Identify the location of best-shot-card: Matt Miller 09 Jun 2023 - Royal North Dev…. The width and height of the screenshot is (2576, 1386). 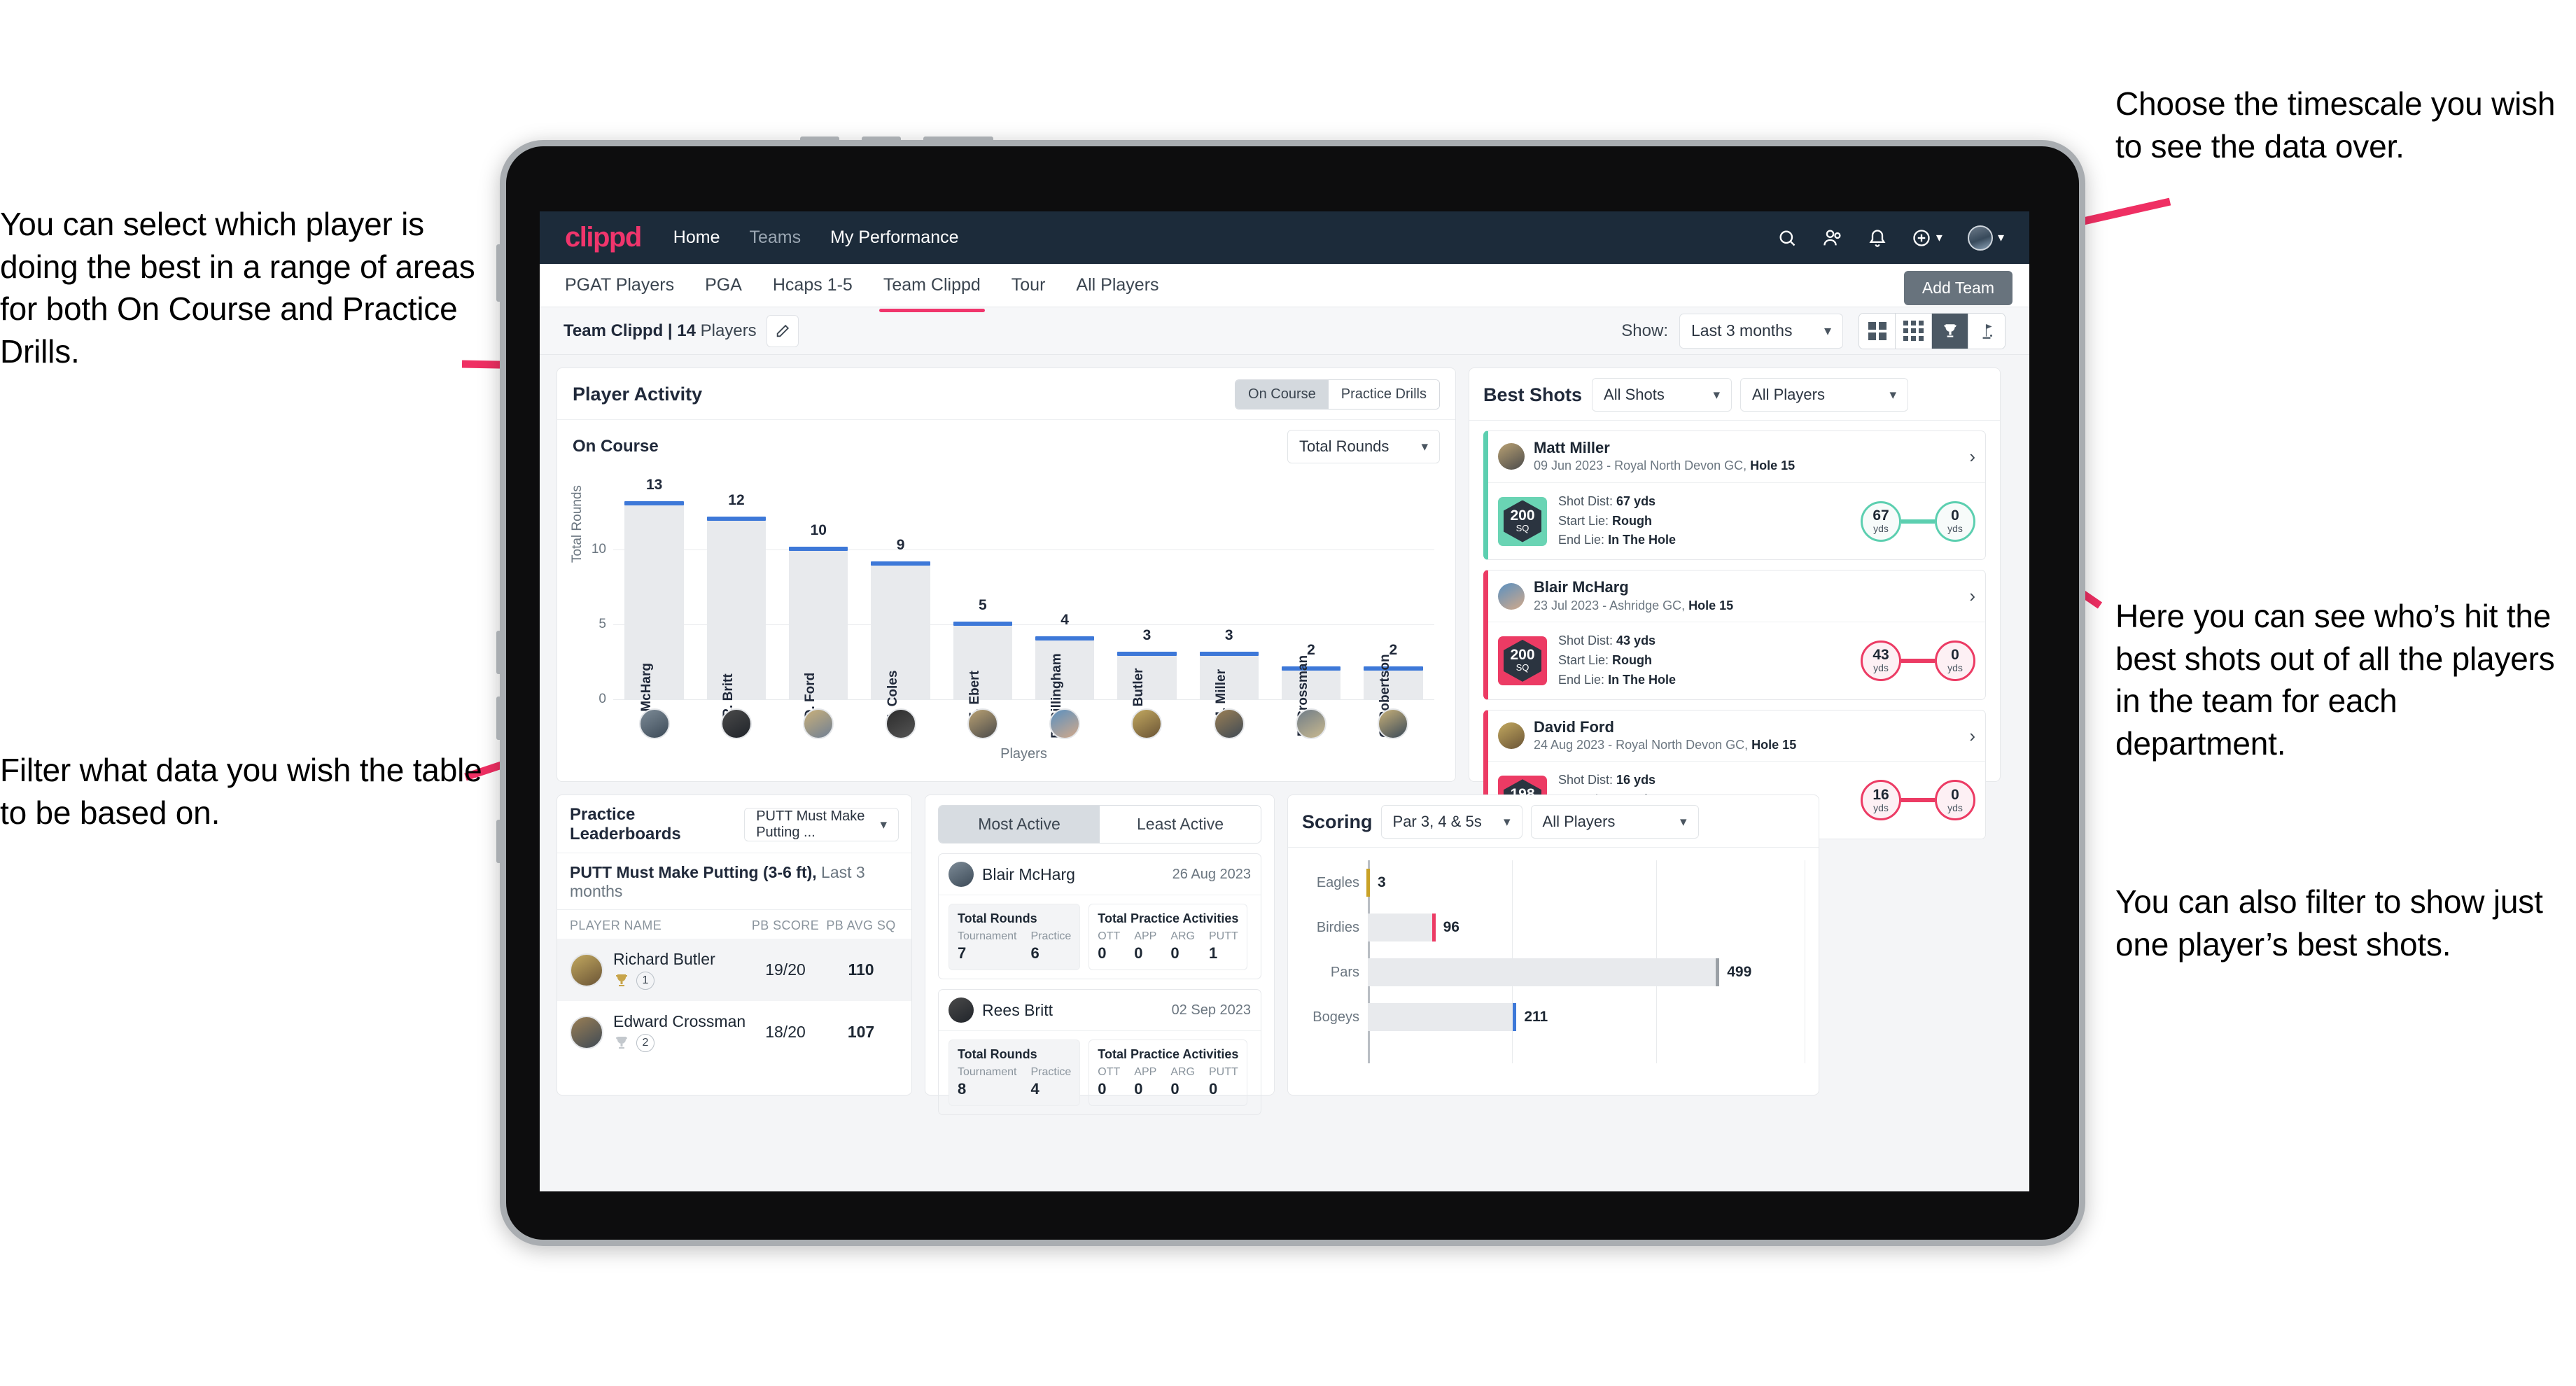
(1734, 495).